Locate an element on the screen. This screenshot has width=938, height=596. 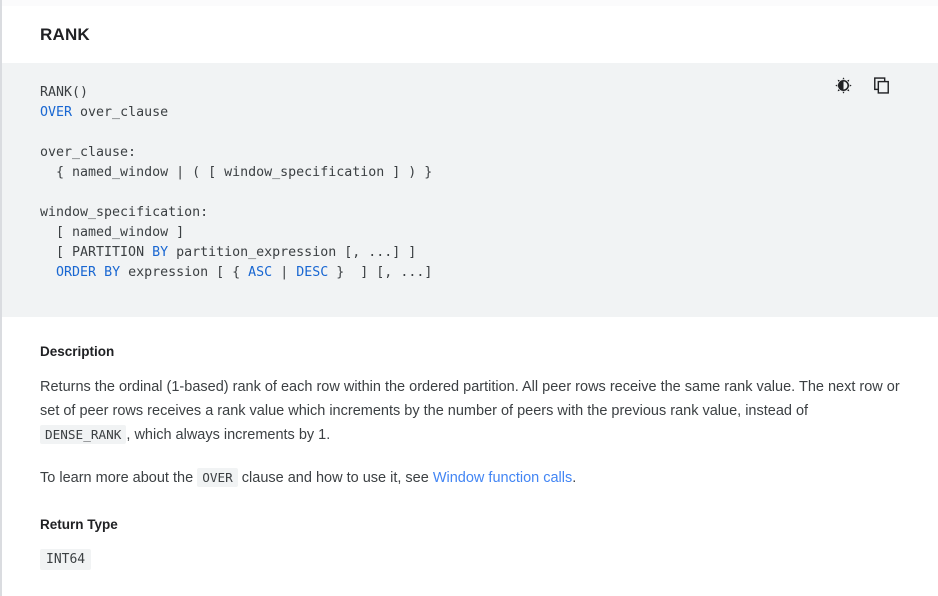
copy-icon is located at coordinates (881, 85).